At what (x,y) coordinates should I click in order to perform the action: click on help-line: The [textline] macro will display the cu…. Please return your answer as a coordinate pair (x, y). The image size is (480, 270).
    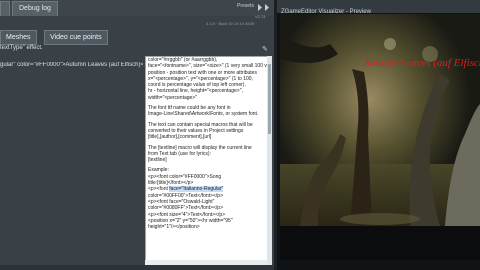
    Looking at the image, I should click on (200, 147).